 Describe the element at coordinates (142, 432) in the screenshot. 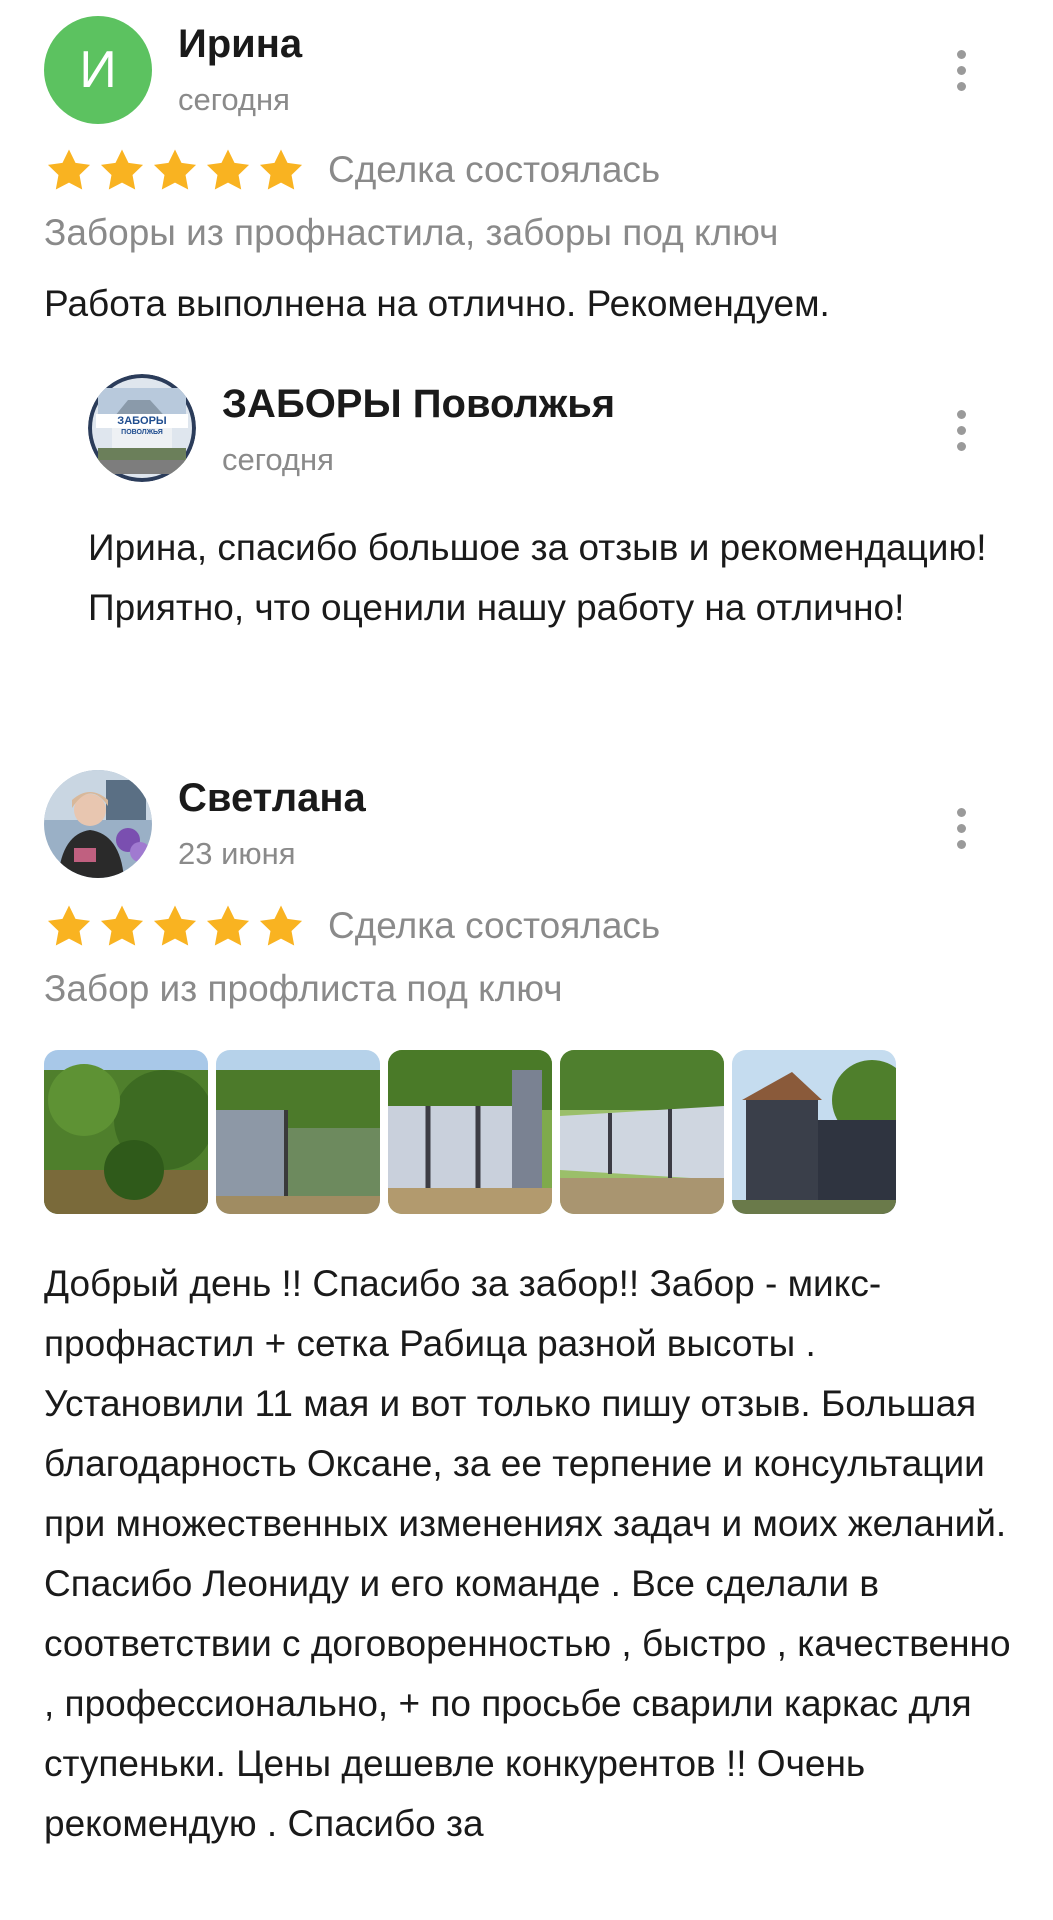

I see `svg-text: ПОВОЛЖЬЯ` at that location.